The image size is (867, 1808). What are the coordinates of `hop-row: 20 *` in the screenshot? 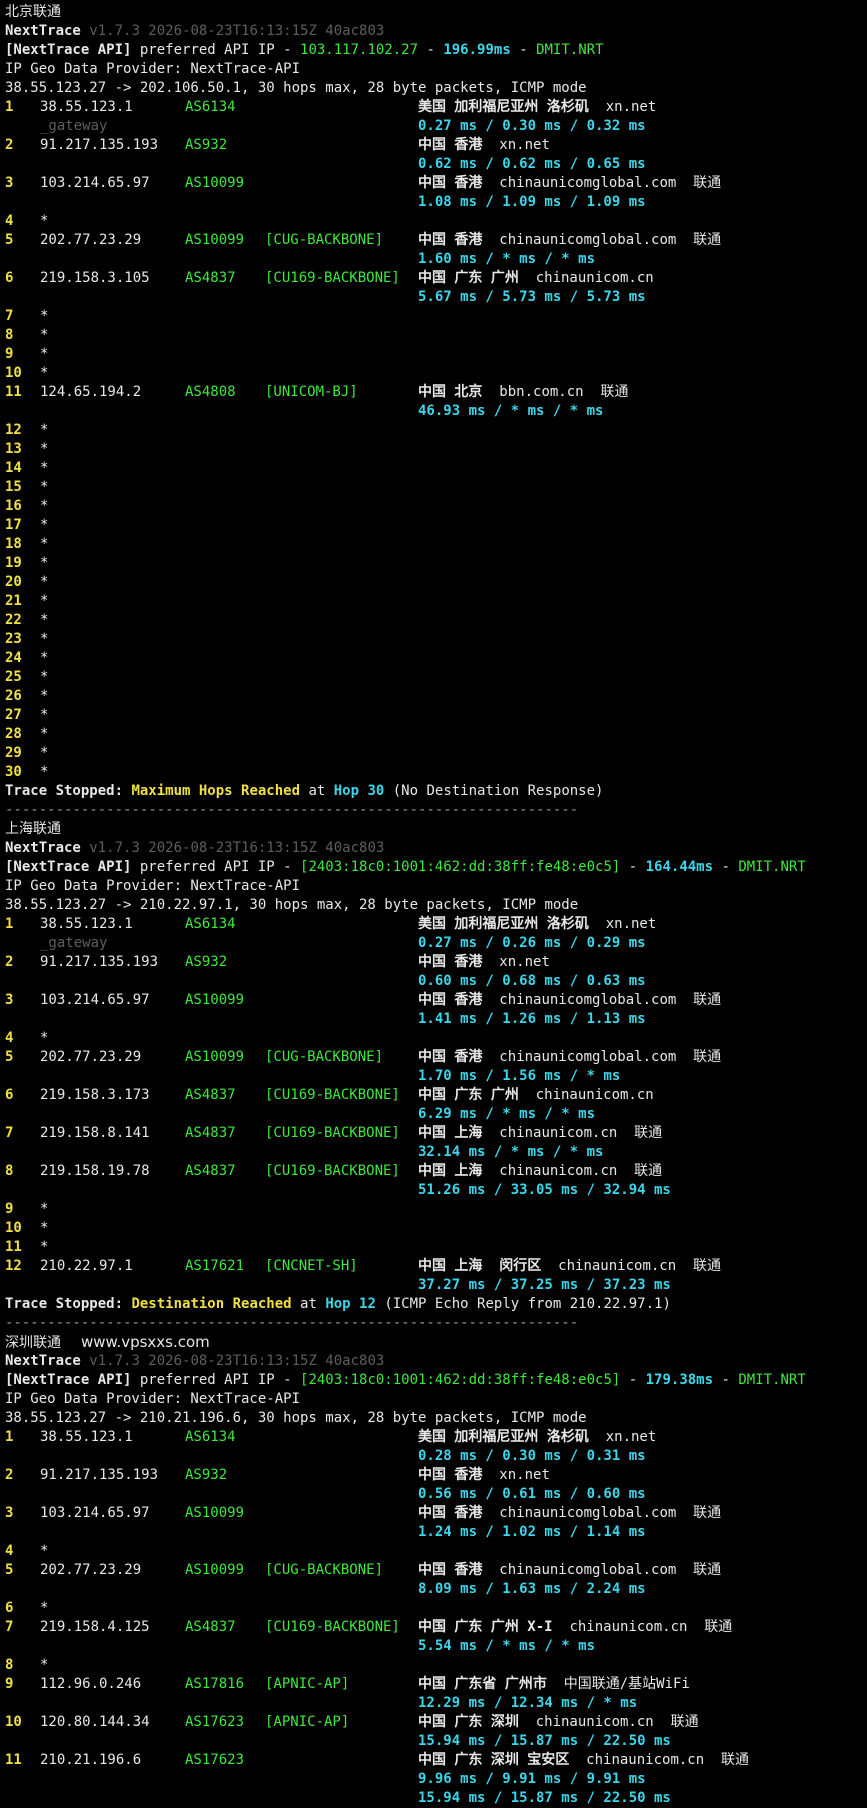 It's located at (436, 582).